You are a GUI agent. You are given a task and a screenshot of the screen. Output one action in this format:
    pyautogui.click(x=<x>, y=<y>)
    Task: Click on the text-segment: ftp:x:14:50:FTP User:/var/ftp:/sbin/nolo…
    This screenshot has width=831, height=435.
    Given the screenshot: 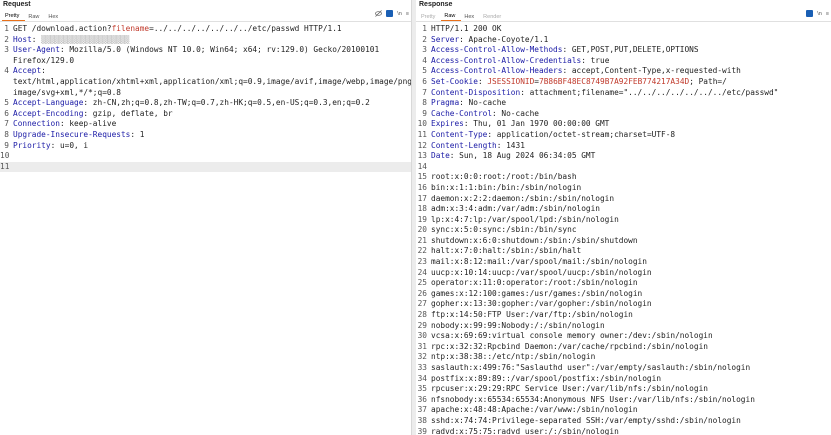 What is the action you would take?
    pyautogui.click(x=532, y=315)
    